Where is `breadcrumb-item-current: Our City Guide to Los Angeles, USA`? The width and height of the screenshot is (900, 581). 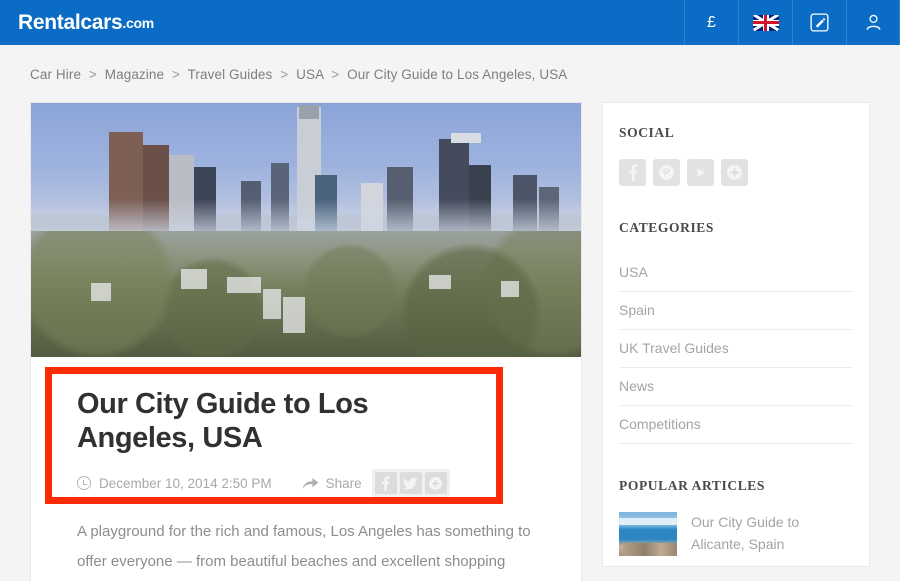
breadcrumb-item-current: Our City Guide to Los Angeles, USA is located at coordinates (457, 74).